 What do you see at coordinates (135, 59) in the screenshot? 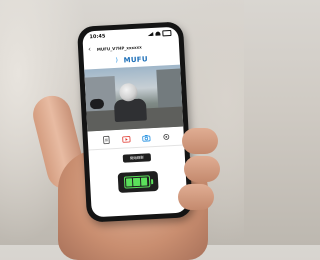
I see `brand-name: MUFU` at bounding box center [135, 59].